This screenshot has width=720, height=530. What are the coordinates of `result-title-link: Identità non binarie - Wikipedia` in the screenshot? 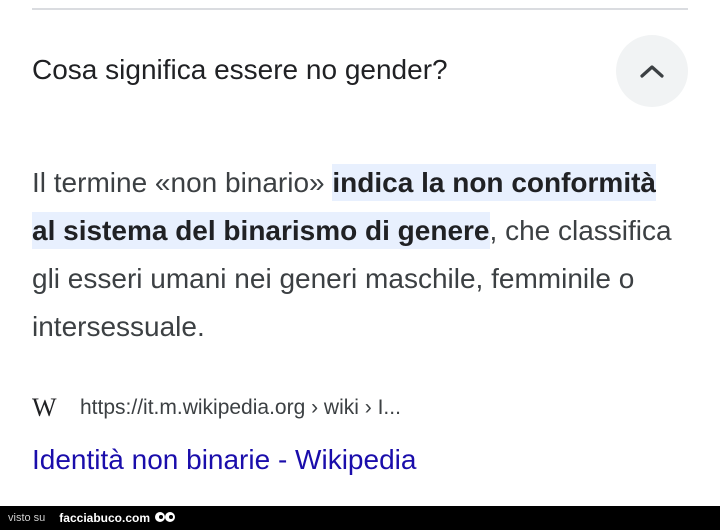 It's located at (224, 460).